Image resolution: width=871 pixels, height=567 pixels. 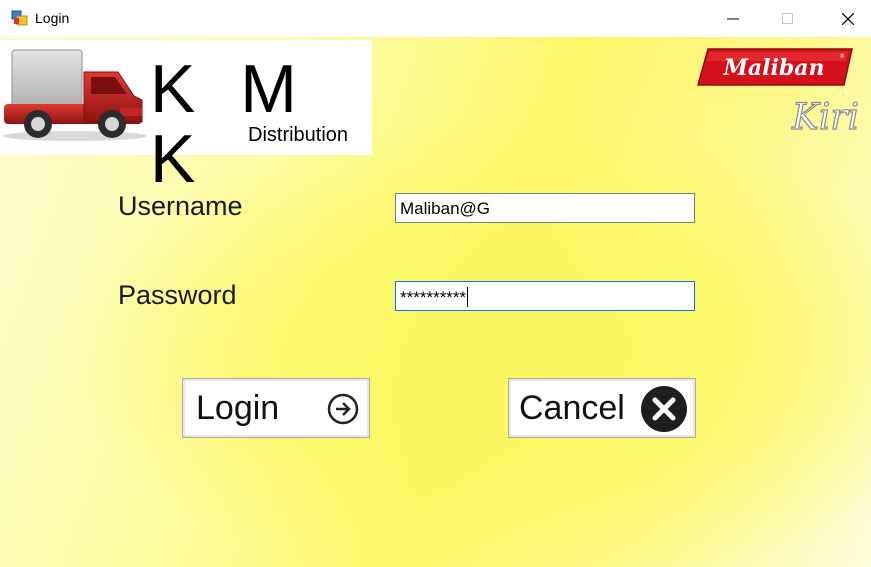 What do you see at coordinates (445, 208) in the screenshot?
I see `username-value: Maliban@G` at bounding box center [445, 208].